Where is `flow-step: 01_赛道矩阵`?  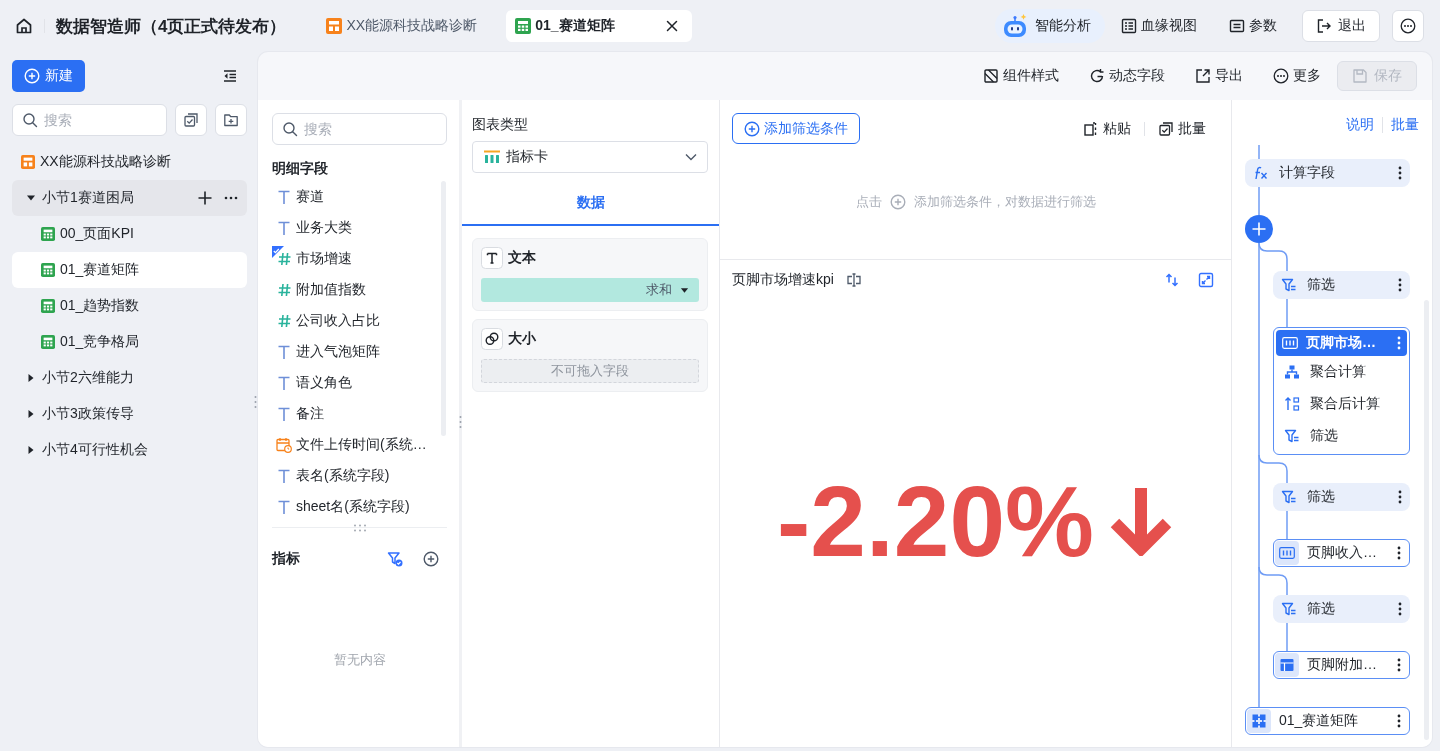 flow-step: 01_赛道矩阵 is located at coordinates (1327, 721).